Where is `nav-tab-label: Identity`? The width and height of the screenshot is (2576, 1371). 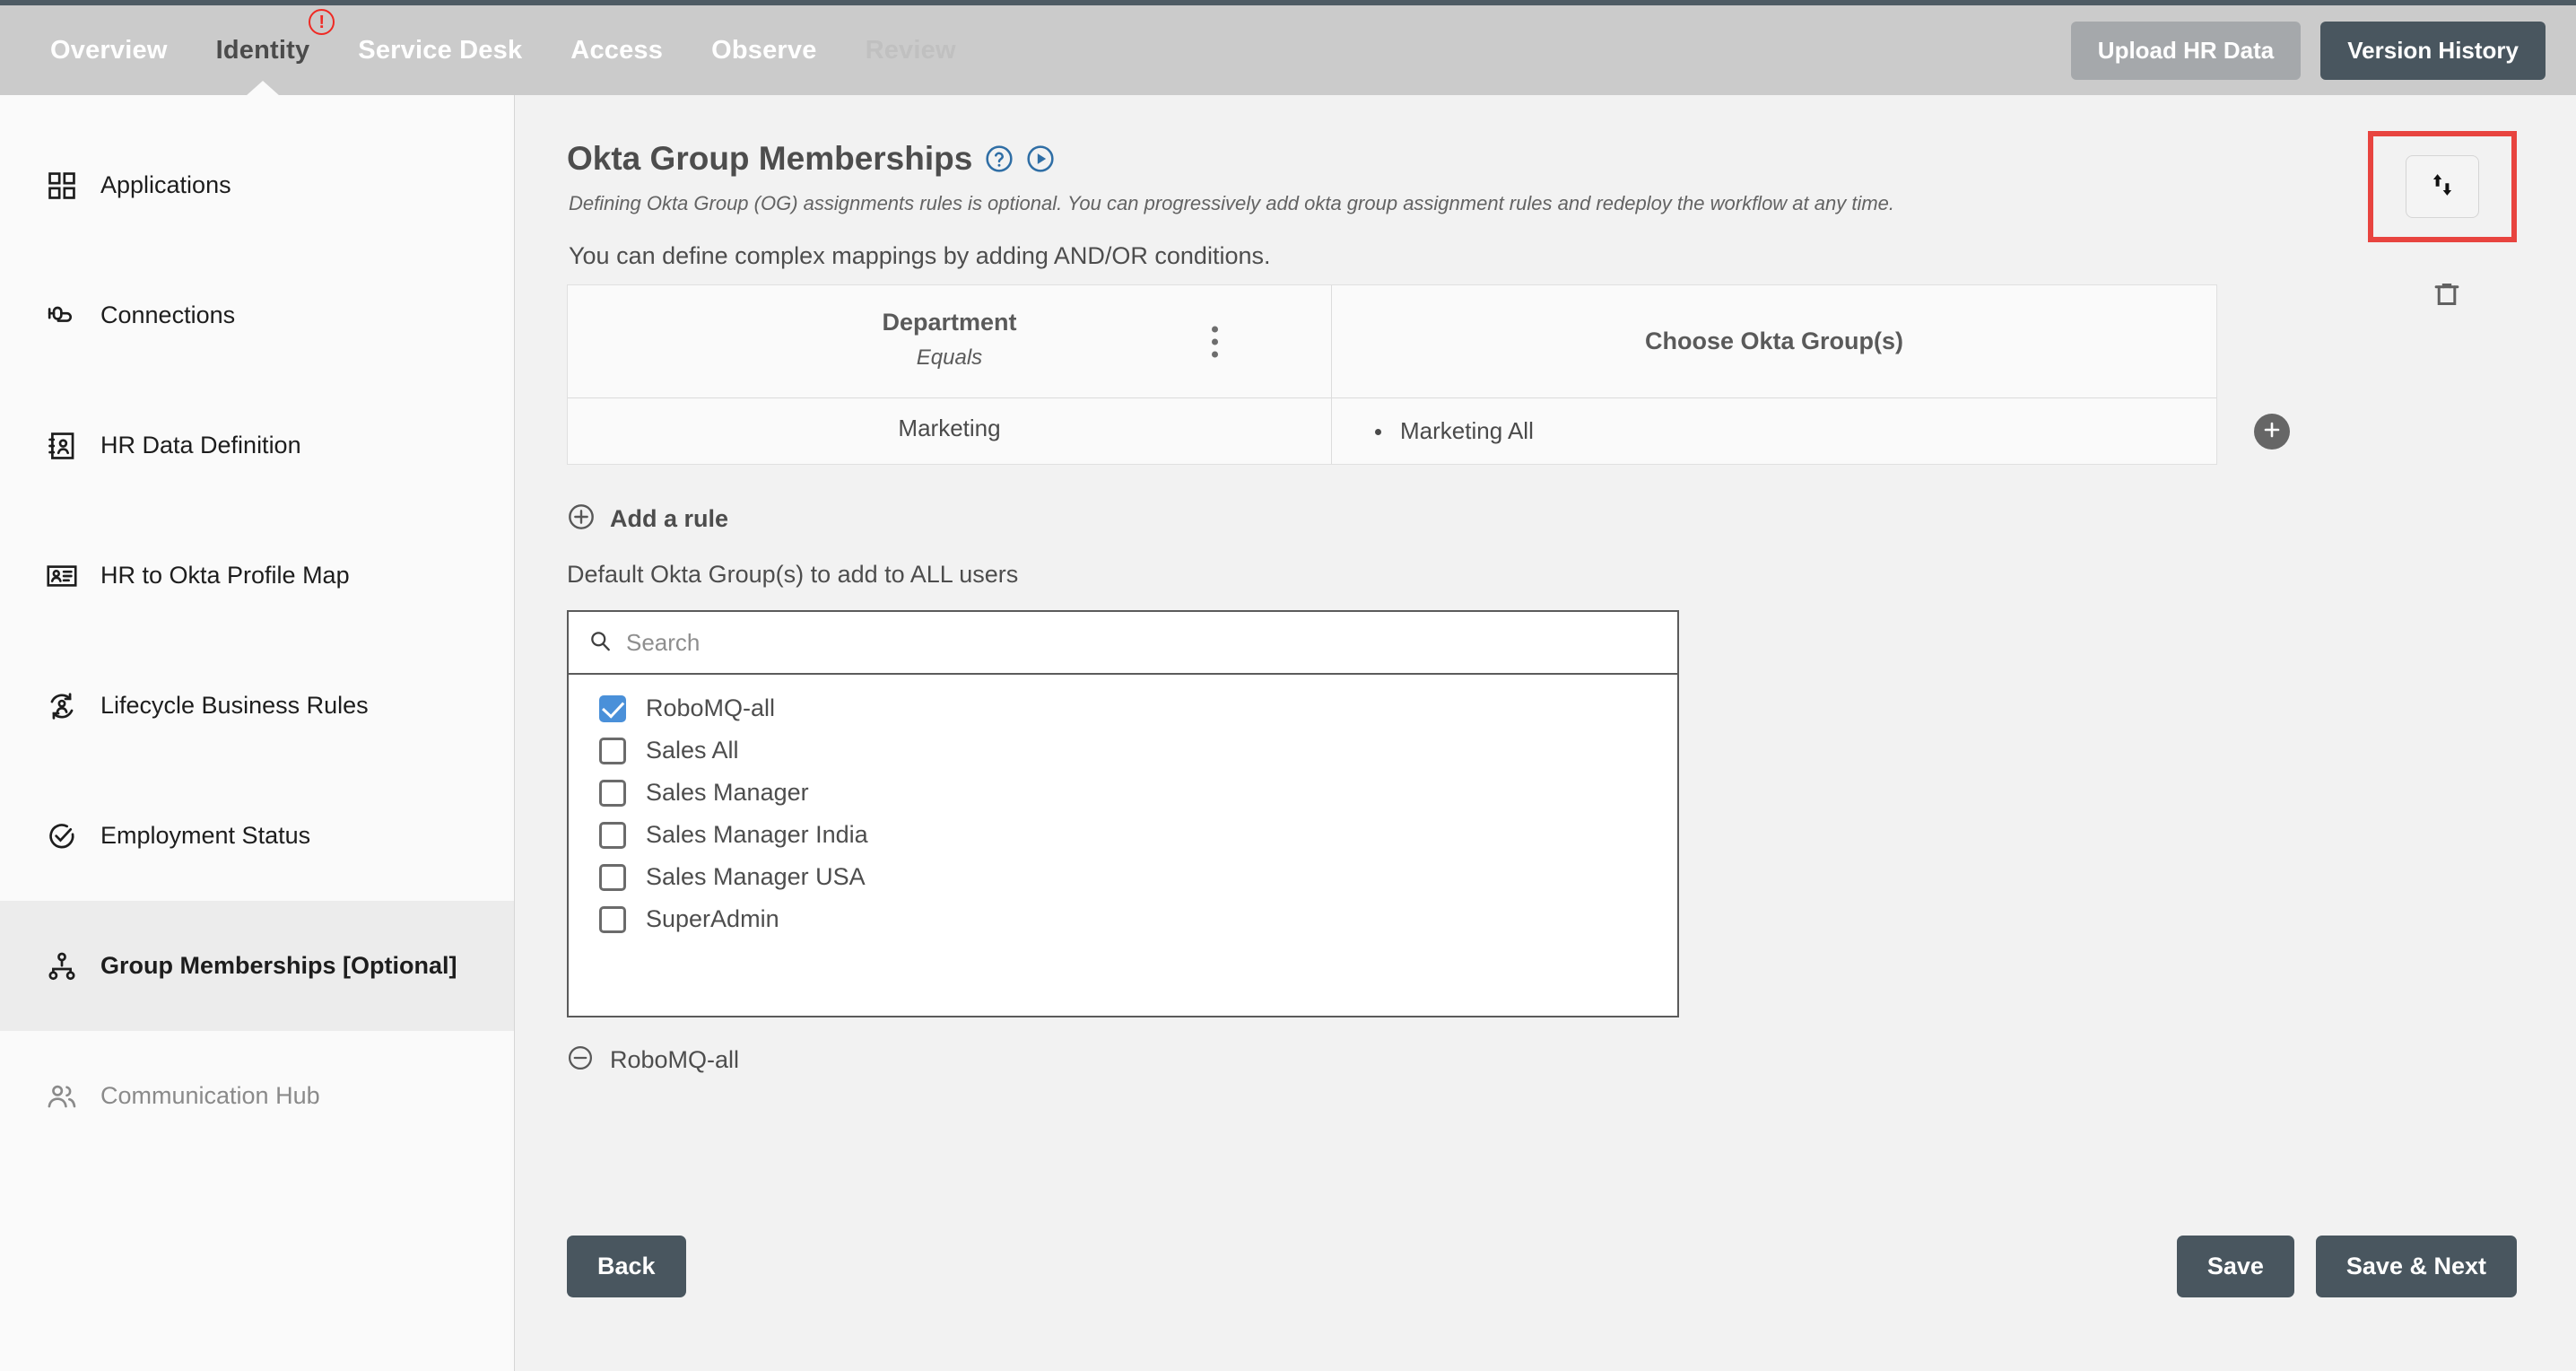 nav-tab-label: Identity is located at coordinates (262, 50).